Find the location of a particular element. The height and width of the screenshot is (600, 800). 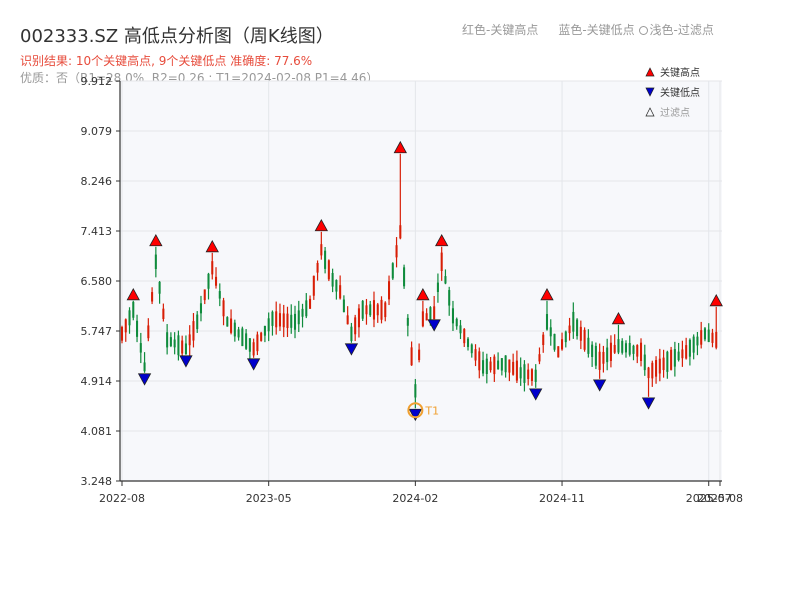

y-tick-label: 4.081 is located at coordinates (97, 431).